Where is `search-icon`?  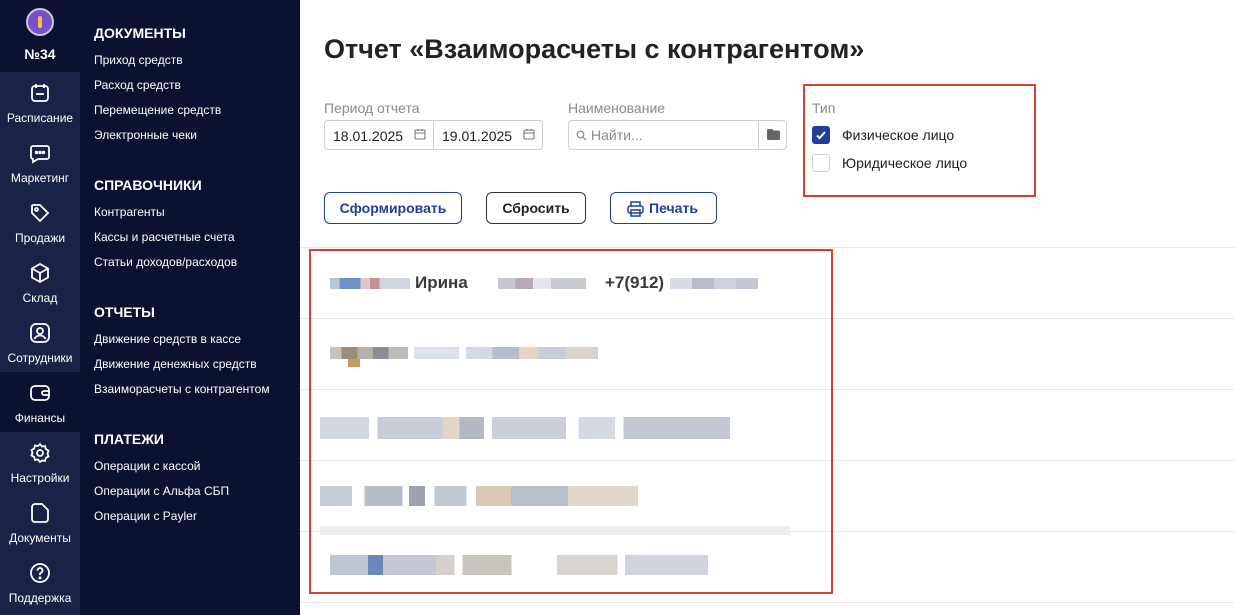
search-icon is located at coordinates (581, 135).